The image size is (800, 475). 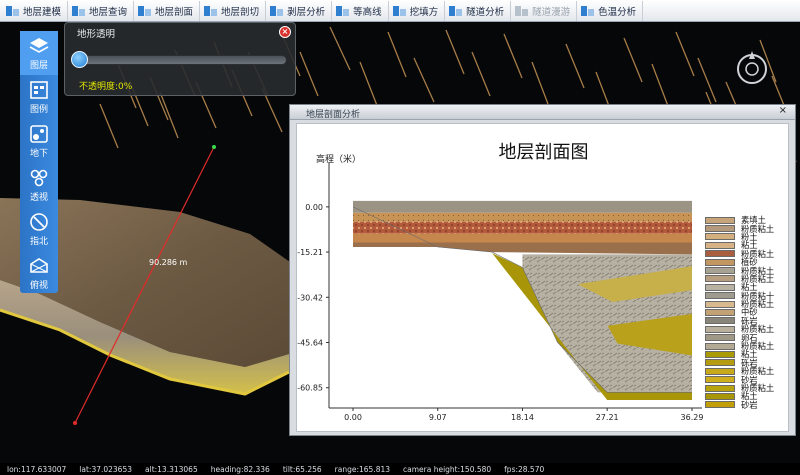 I want to click on sidebar-item-legend: 图例, so click(x=39, y=97).